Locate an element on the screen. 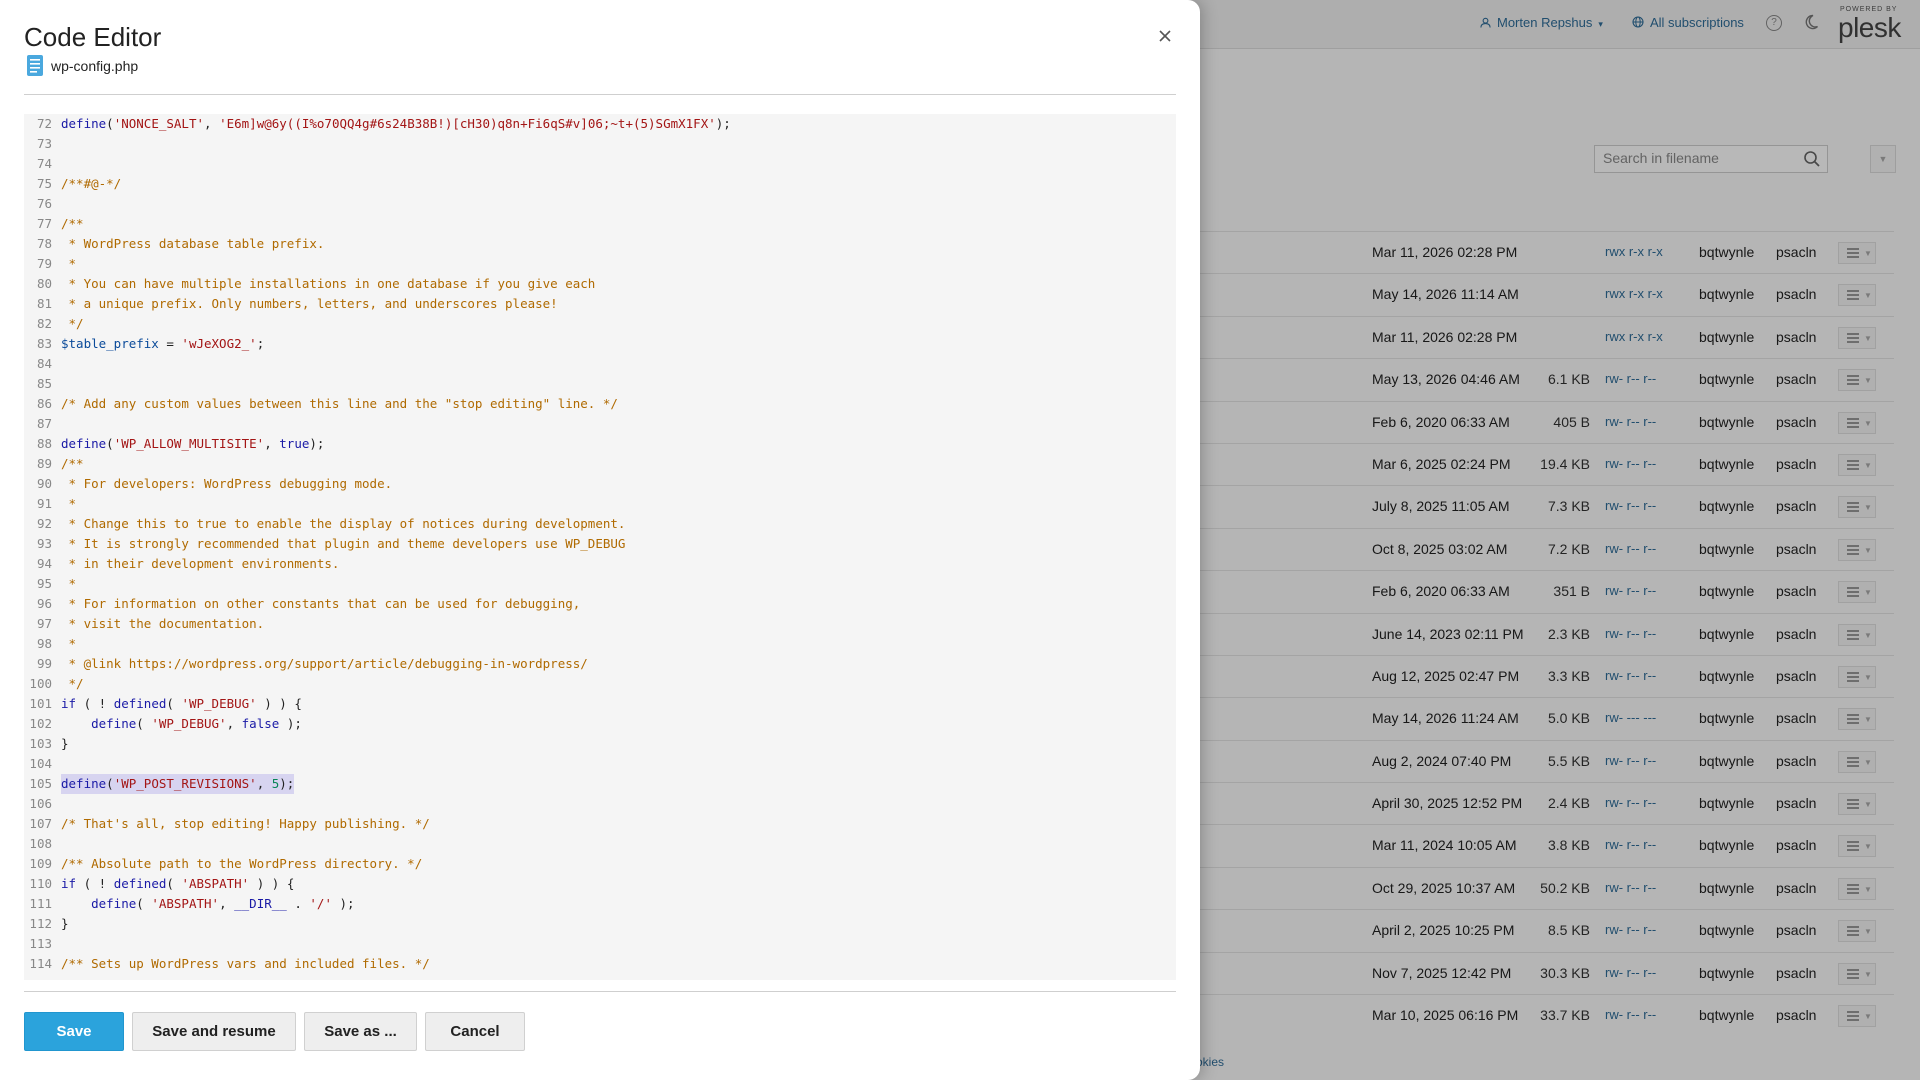 The width and height of the screenshot is (1920, 1080). code-line: 95 * is located at coordinates (600, 584).